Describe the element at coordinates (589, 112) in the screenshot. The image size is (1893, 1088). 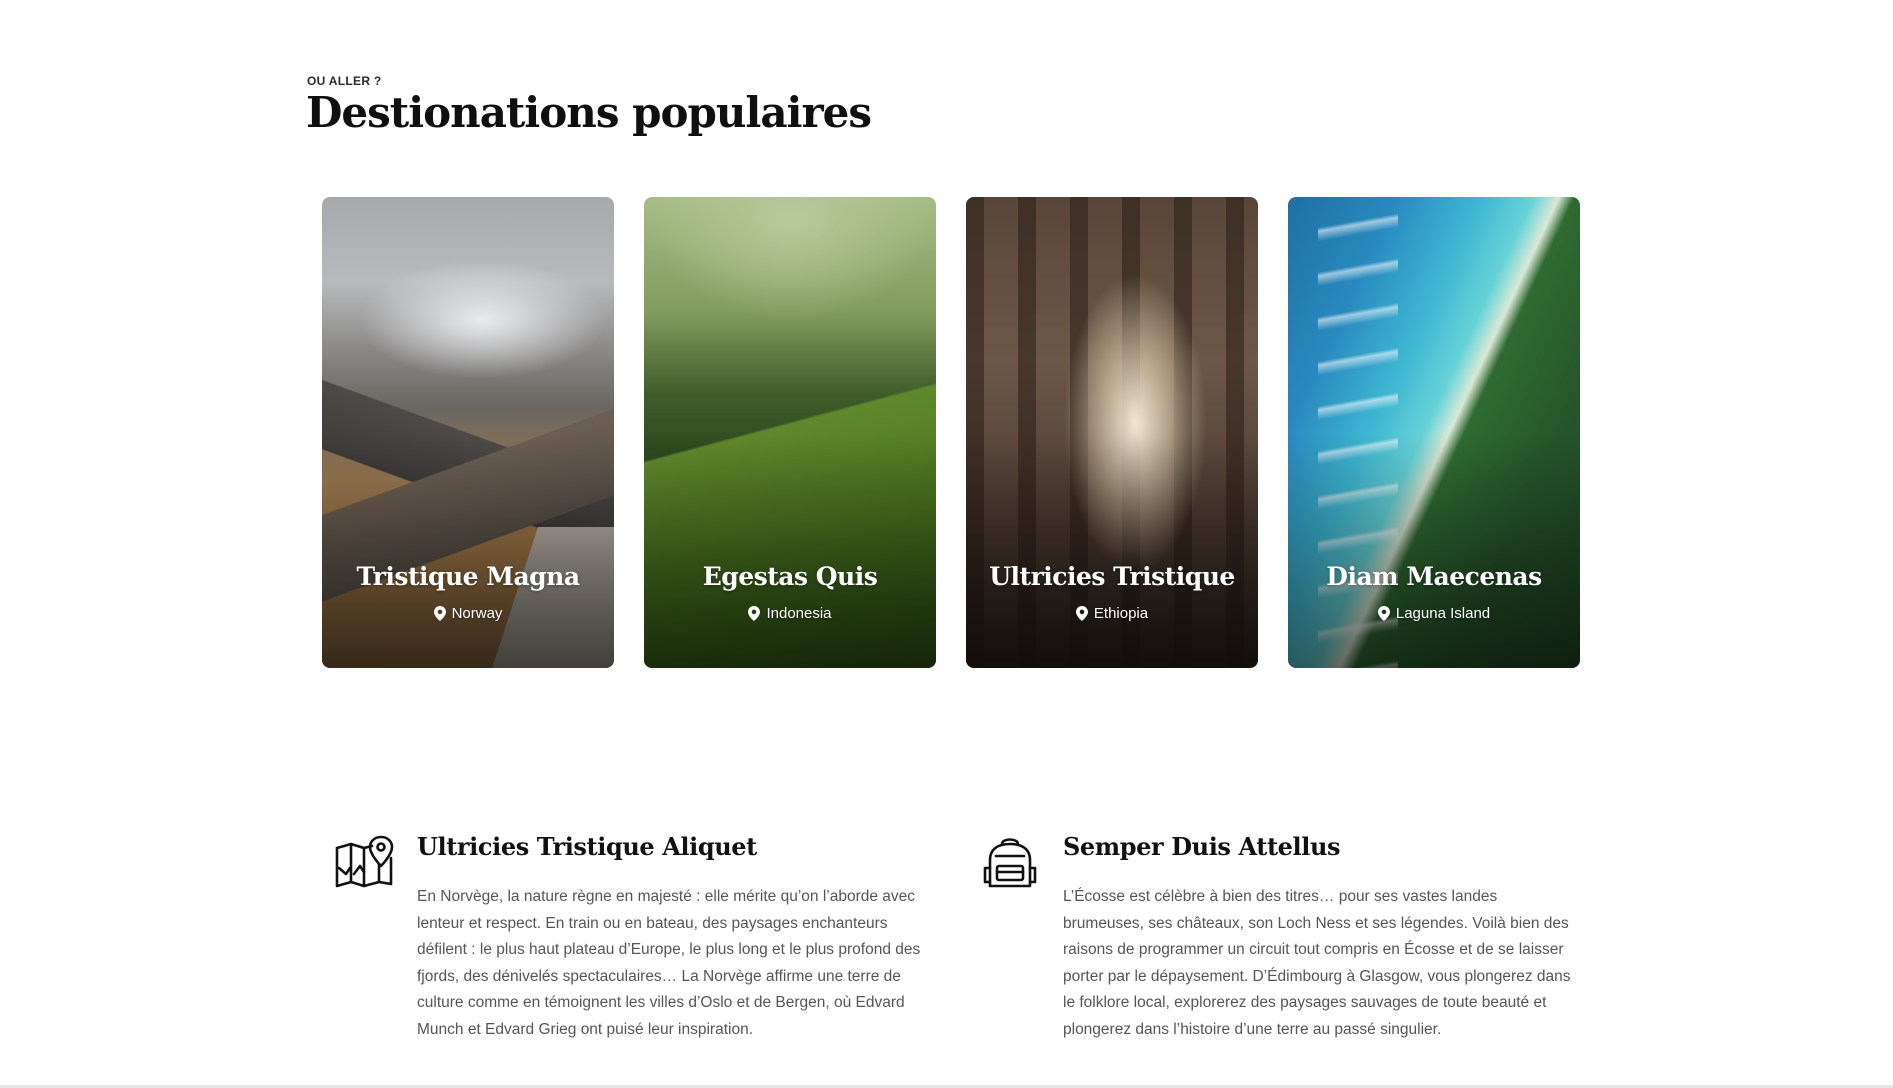
I see `section-title: Destionations populaires` at that location.